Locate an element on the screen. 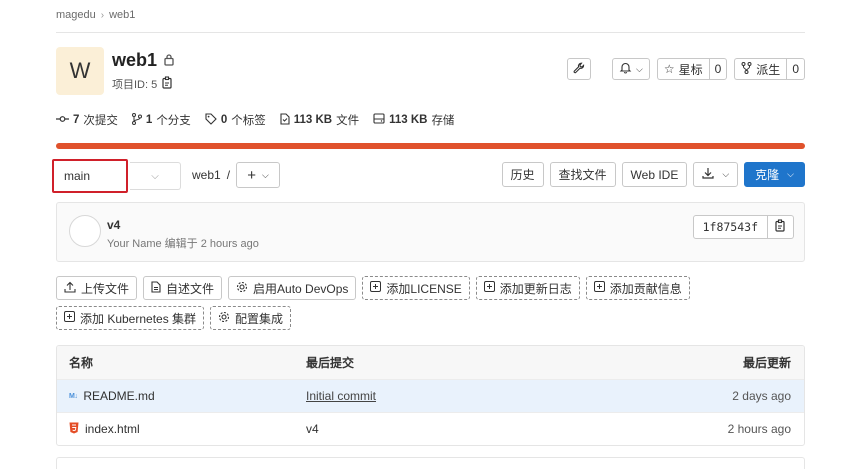 This screenshot has height=469, width=865. clone-label: 克隆 is located at coordinates (767, 175).